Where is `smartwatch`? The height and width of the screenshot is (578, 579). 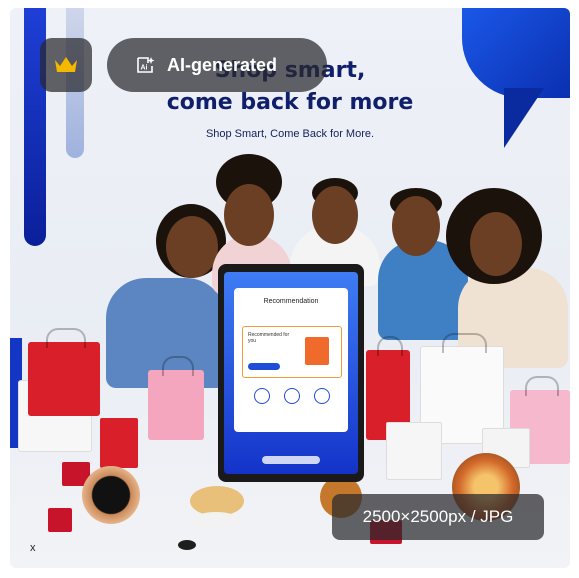
smartwatch is located at coordinates (111, 495).